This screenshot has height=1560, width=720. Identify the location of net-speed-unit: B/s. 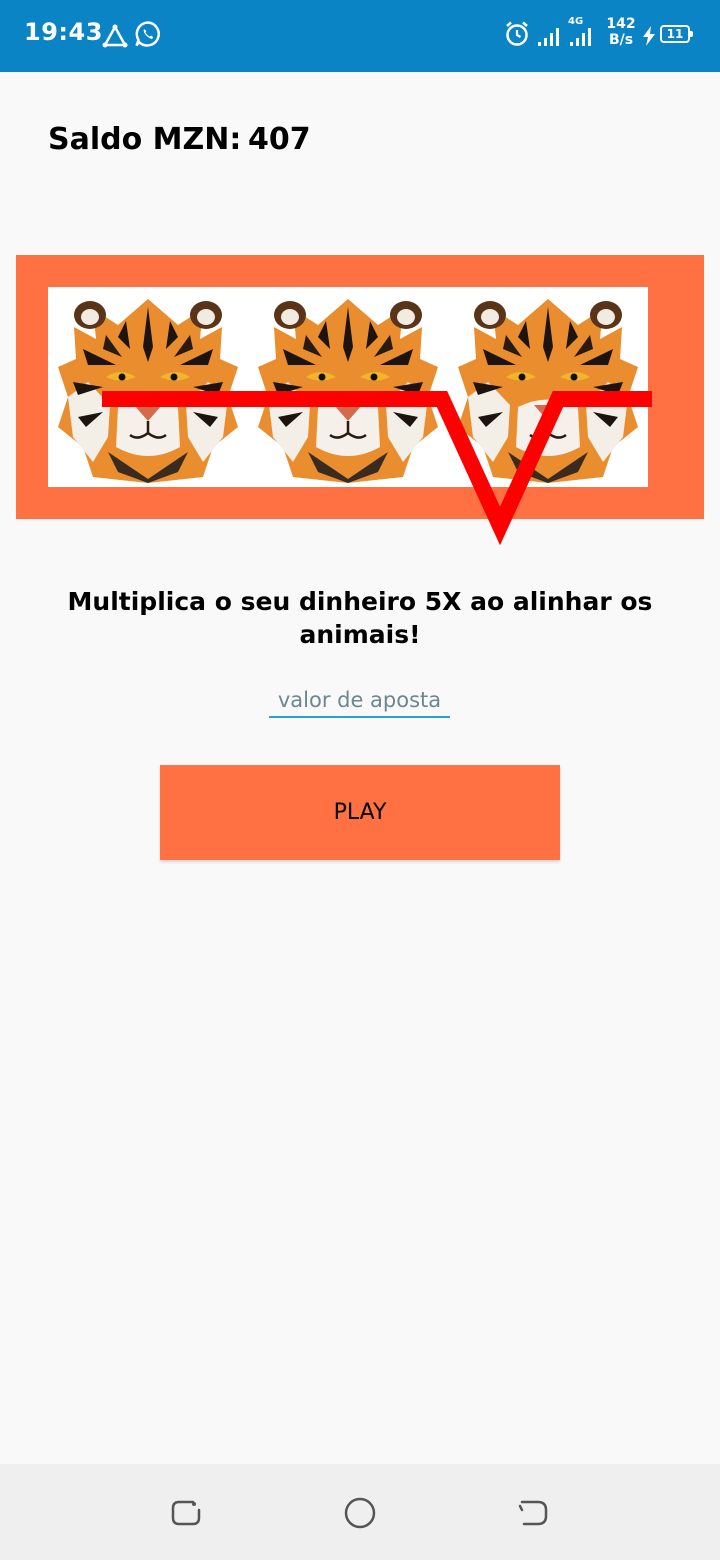
(621, 40).